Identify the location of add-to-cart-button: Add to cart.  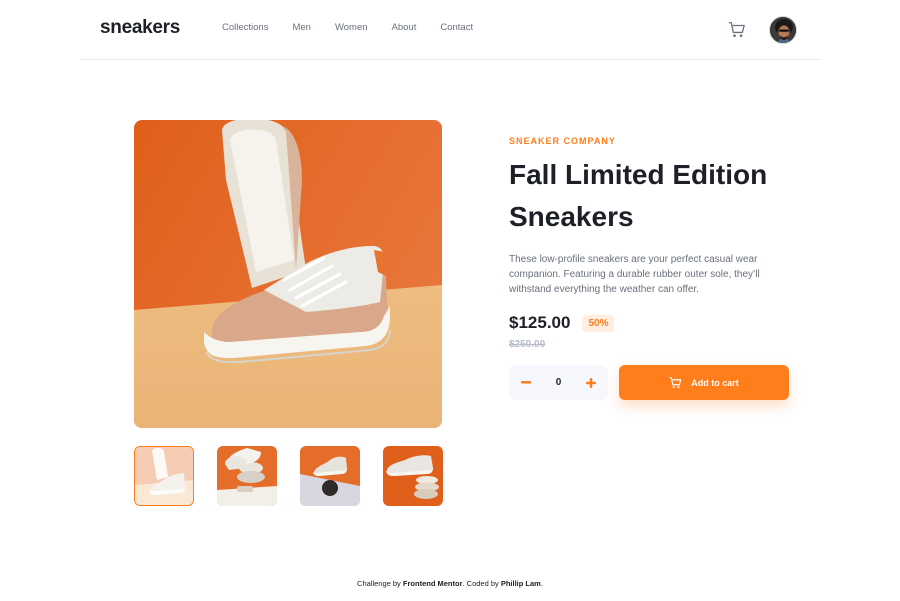
(704, 382).